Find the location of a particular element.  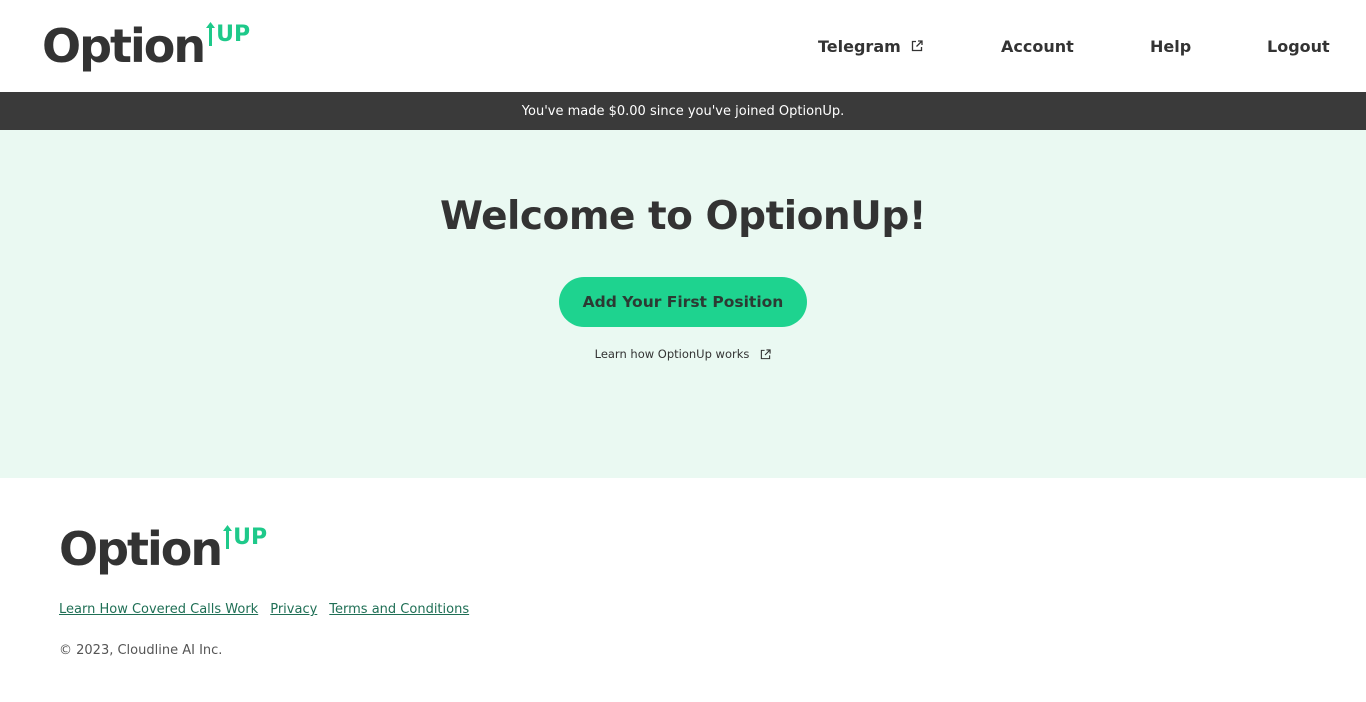

nav-telegram-label: Telegram is located at coordinates (859, 46).